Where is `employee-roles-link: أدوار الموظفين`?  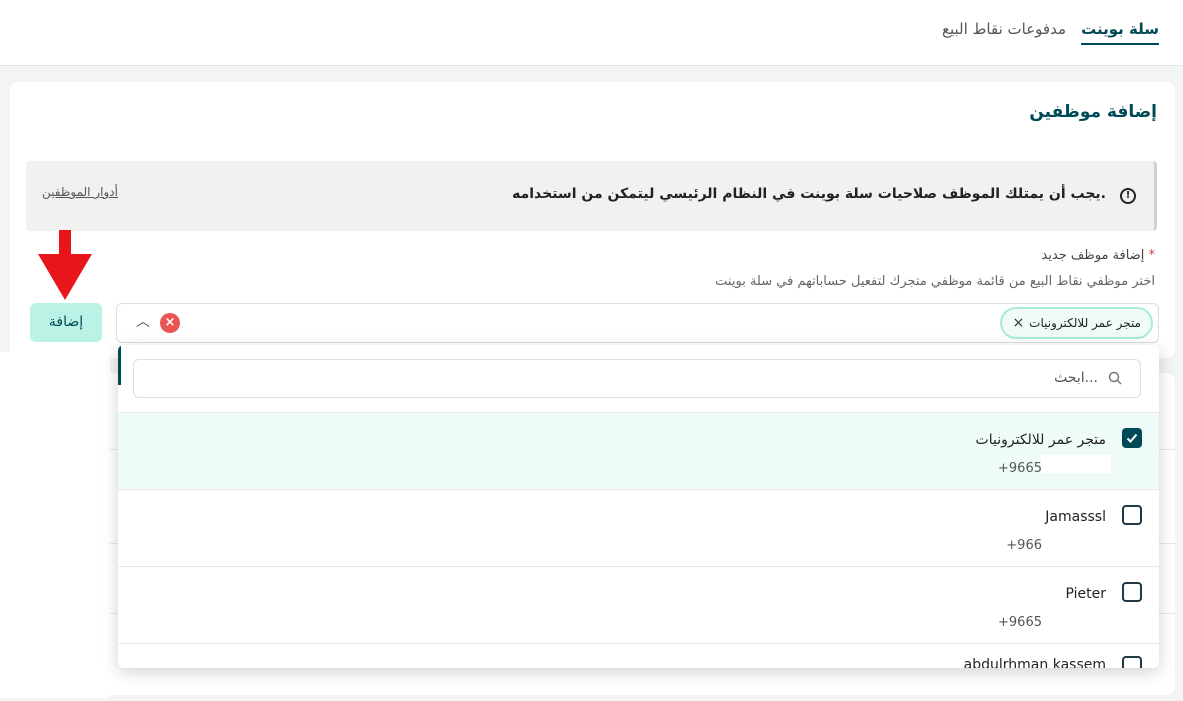
employee-roles-link: أدوار الموظفين is located at coordinates (80, 192).